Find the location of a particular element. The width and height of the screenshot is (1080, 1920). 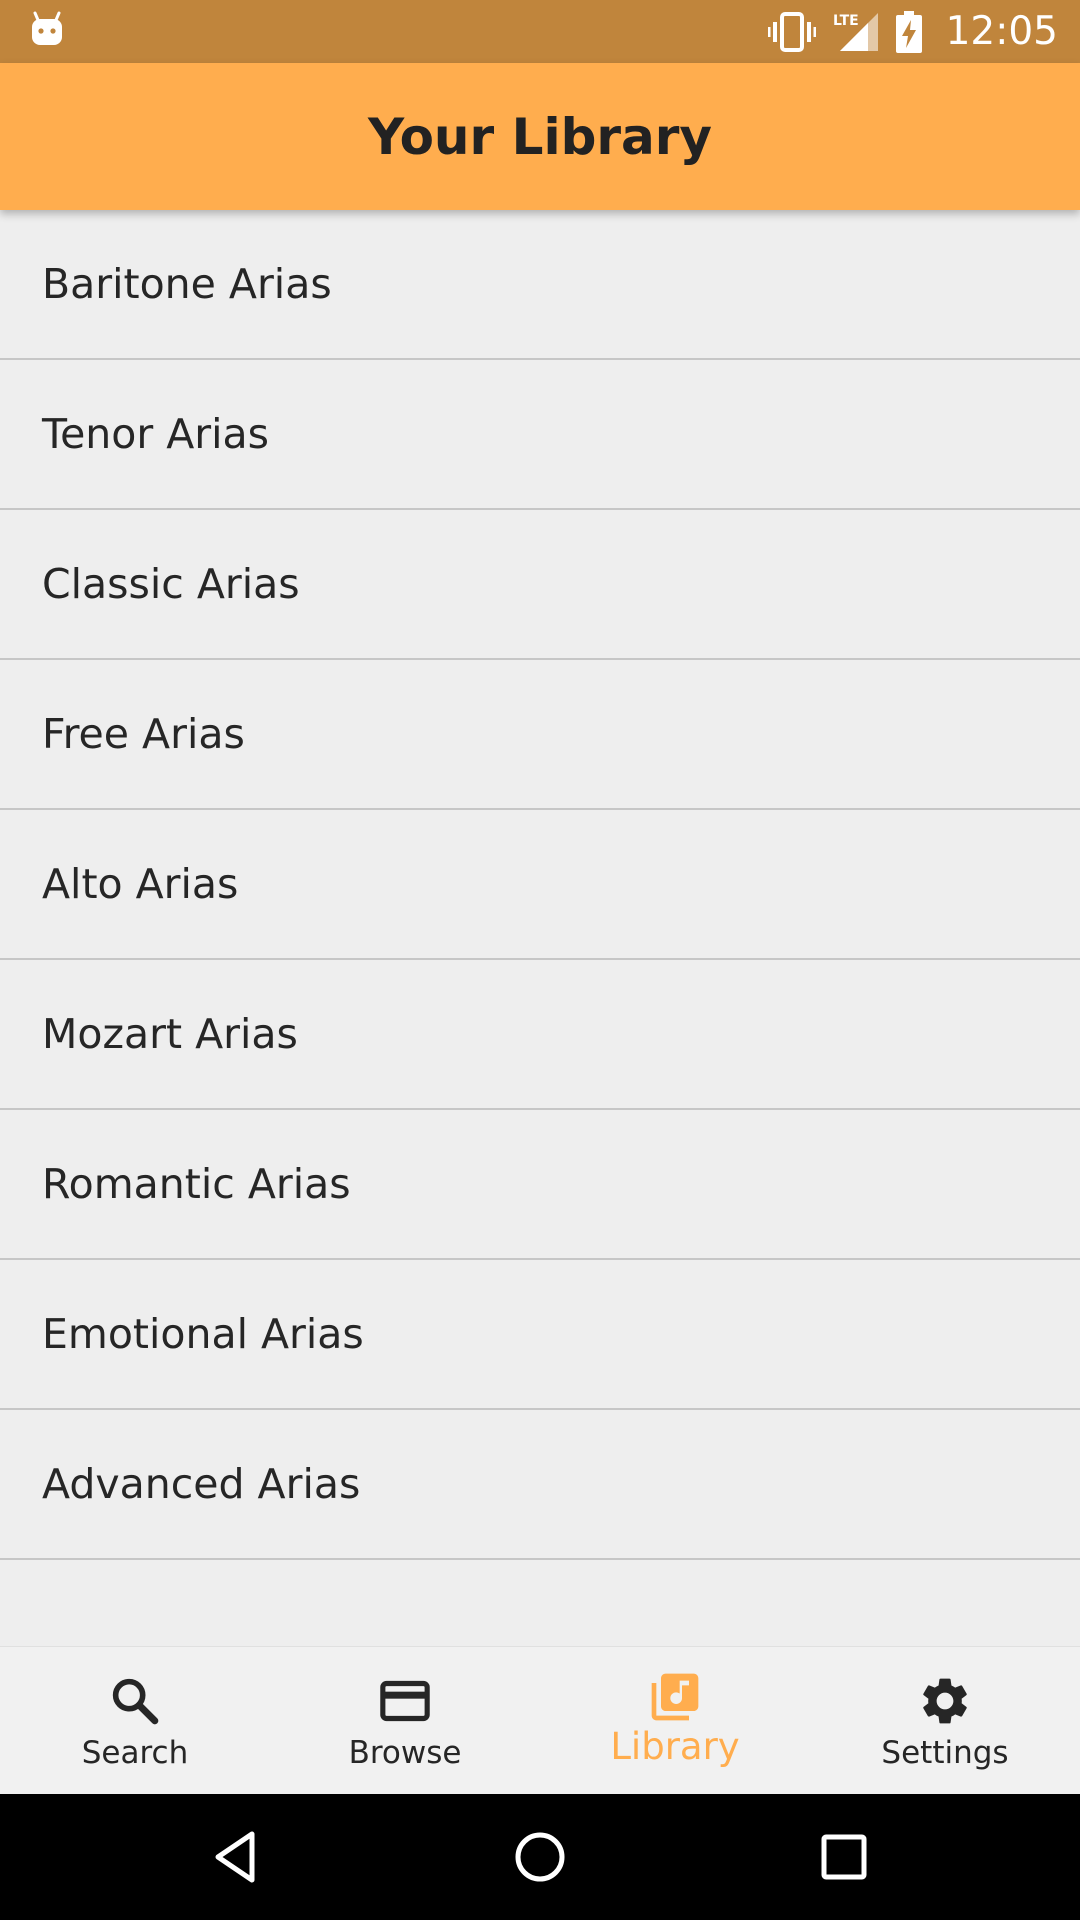

nav-label: Browse is located at coordinates (405, 1753).